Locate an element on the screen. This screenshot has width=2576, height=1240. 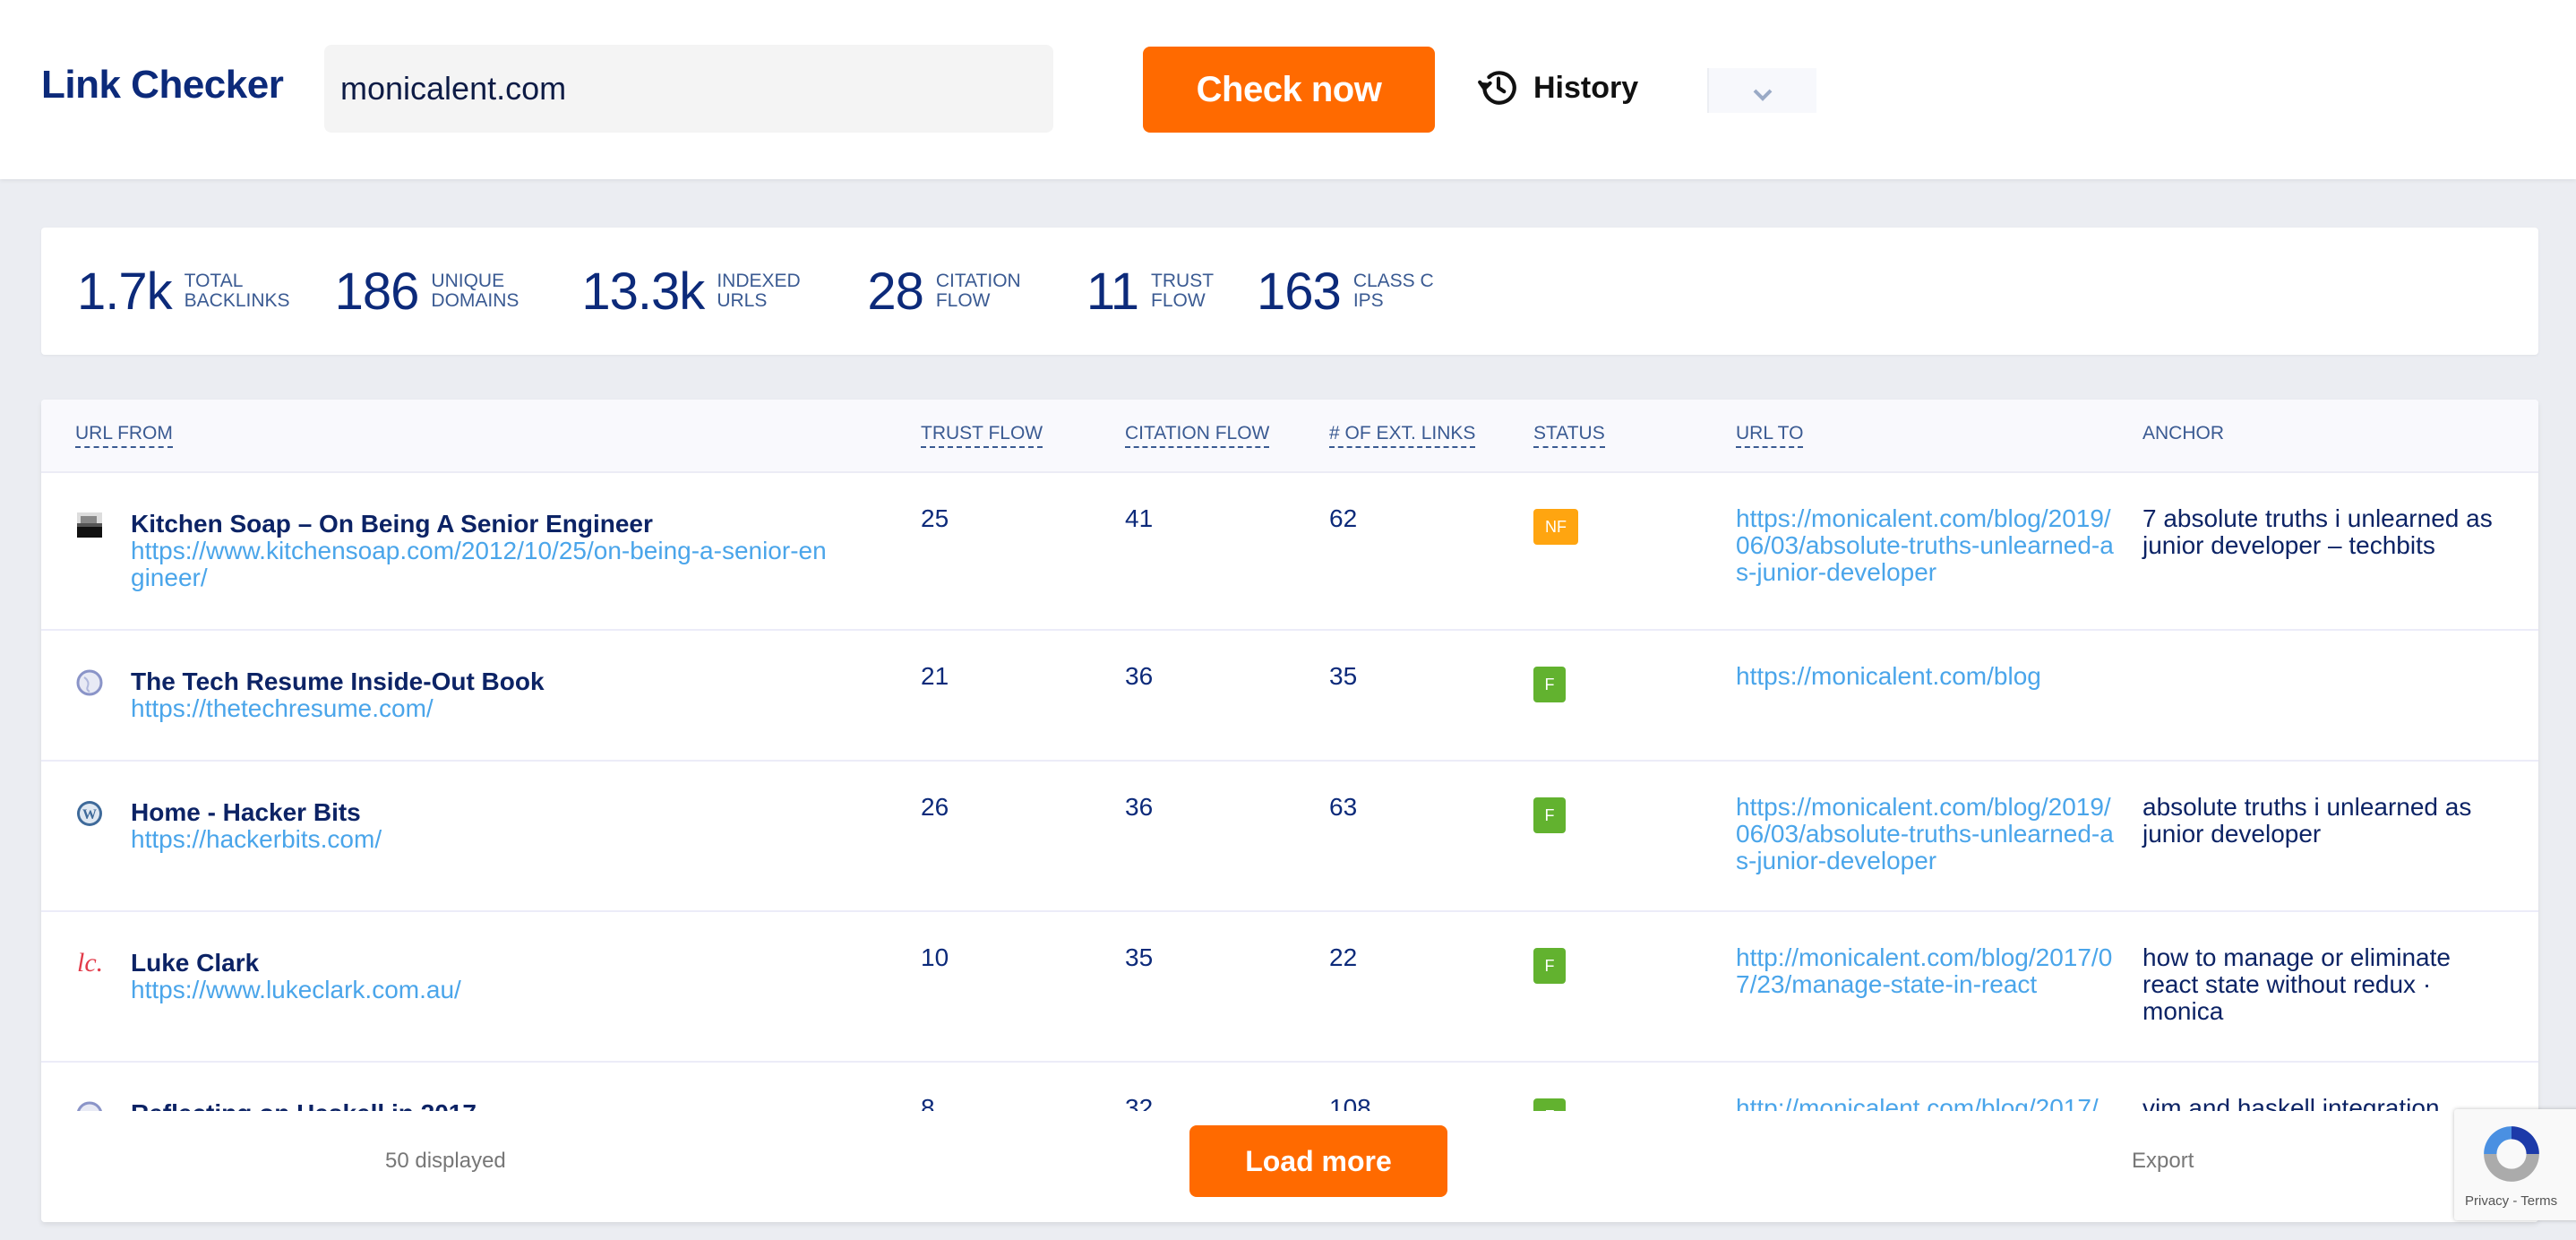
citation-flow-value: 41 is located at coordinates (1139, 518).